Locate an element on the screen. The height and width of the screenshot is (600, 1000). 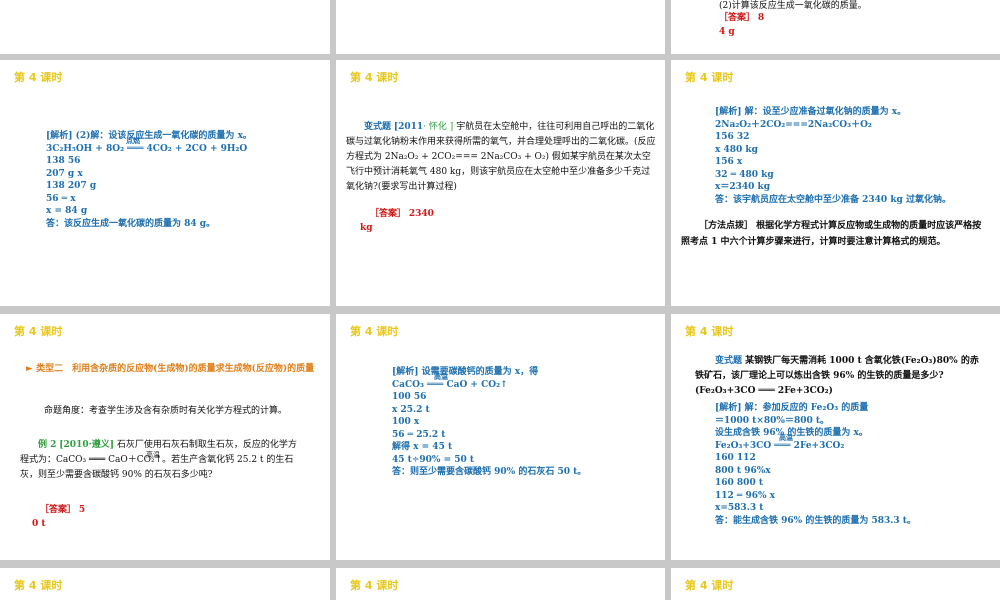
example-source: [2010·遵义] is located at coordinates (86, 445).